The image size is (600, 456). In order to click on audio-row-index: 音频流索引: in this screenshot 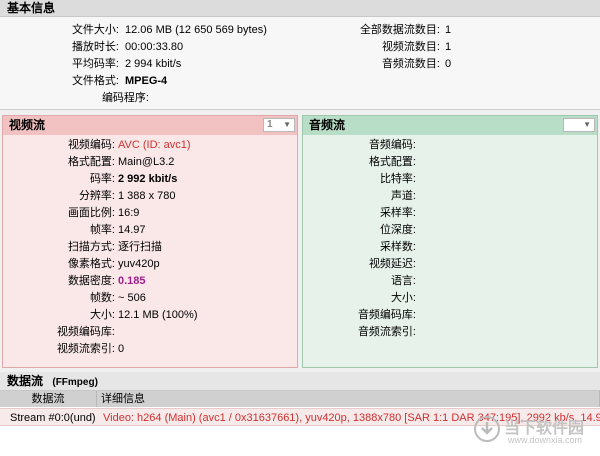, I will do `click(450, 332)`.